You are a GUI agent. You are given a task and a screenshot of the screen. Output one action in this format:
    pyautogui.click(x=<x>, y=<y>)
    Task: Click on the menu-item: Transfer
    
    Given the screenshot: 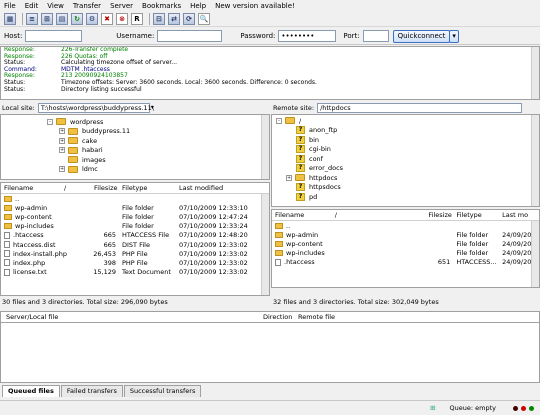 What is the action you would take?
    pyautogui.click(x=87, y=6)
    